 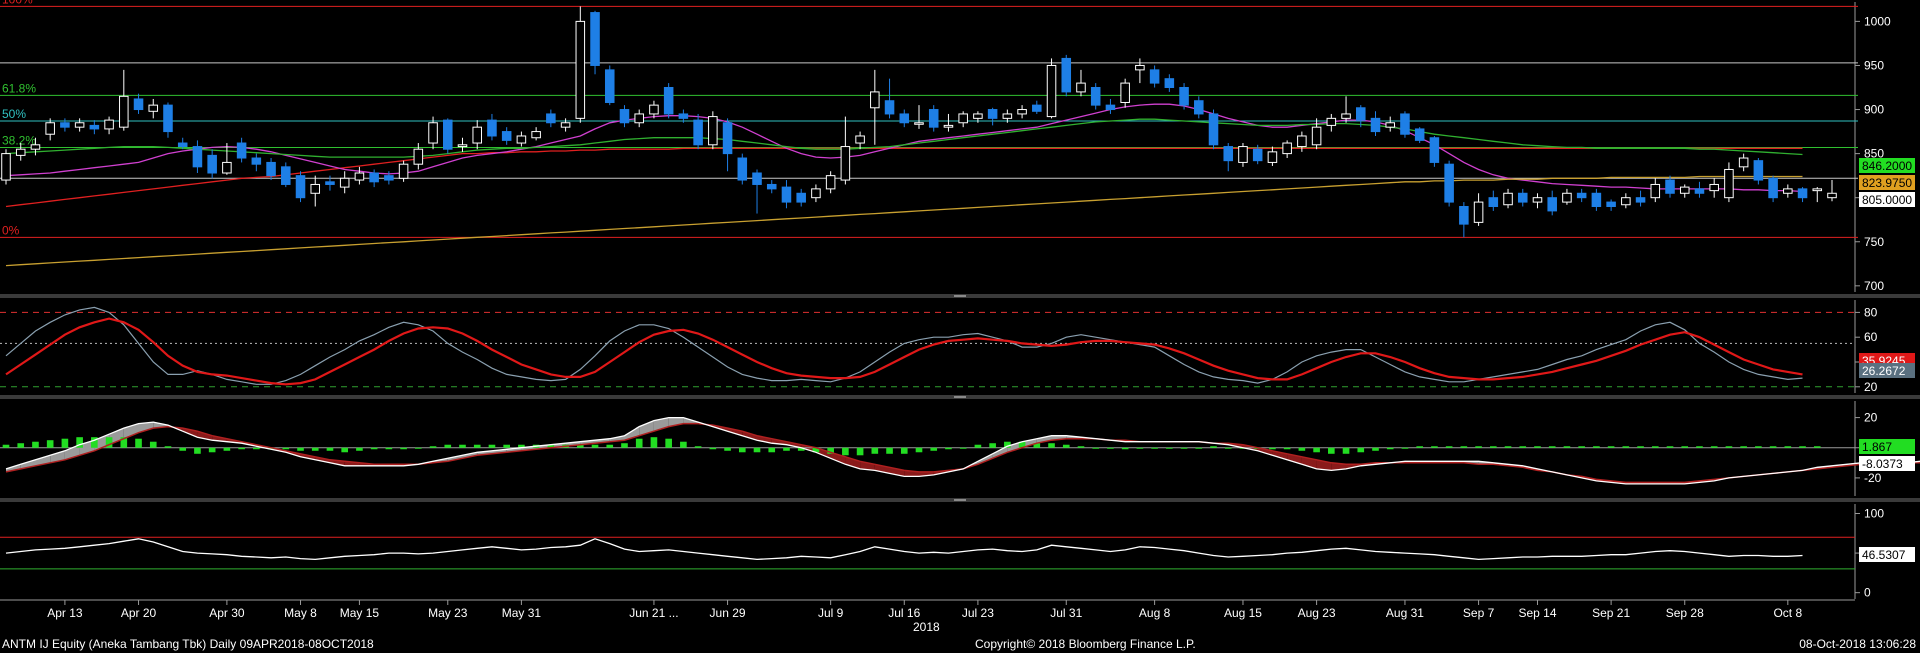 What do you see at coordinates (360, 613) in the screenshot?
I see `x-tick-label-4: May 15` at bounding box center [360, 613].